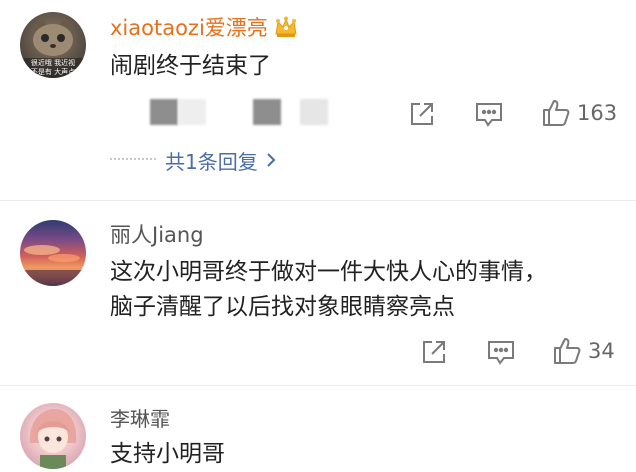 The image size is (636, 472). I want to click on comment-actions: 34, so click(318, 354).